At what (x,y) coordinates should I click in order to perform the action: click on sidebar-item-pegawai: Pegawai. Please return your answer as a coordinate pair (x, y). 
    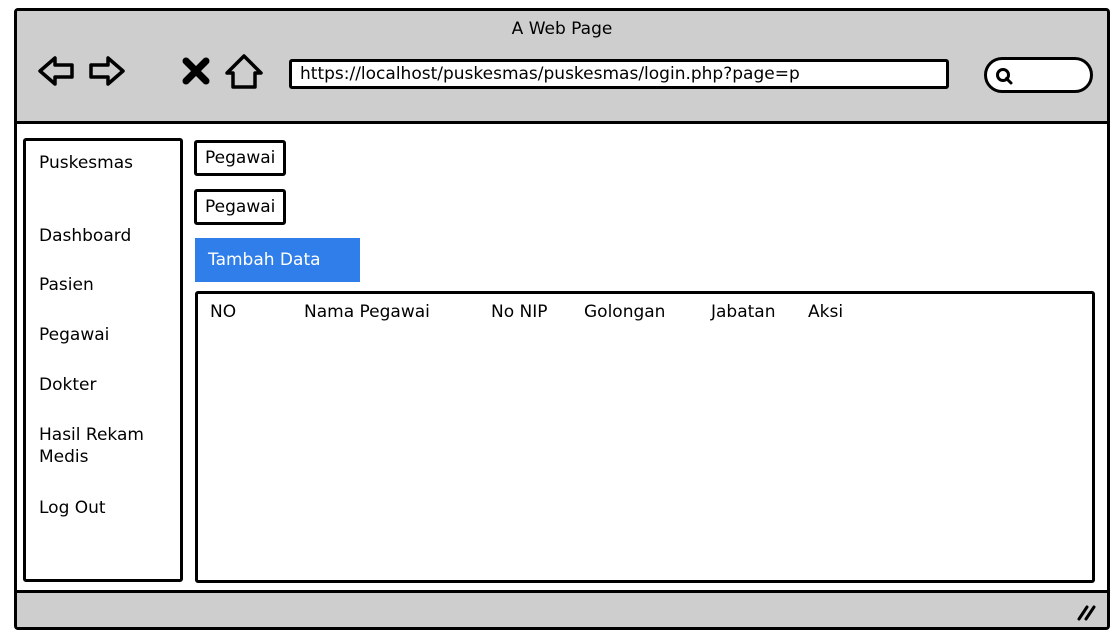
    Looking at the image, I should click on (74, 335).